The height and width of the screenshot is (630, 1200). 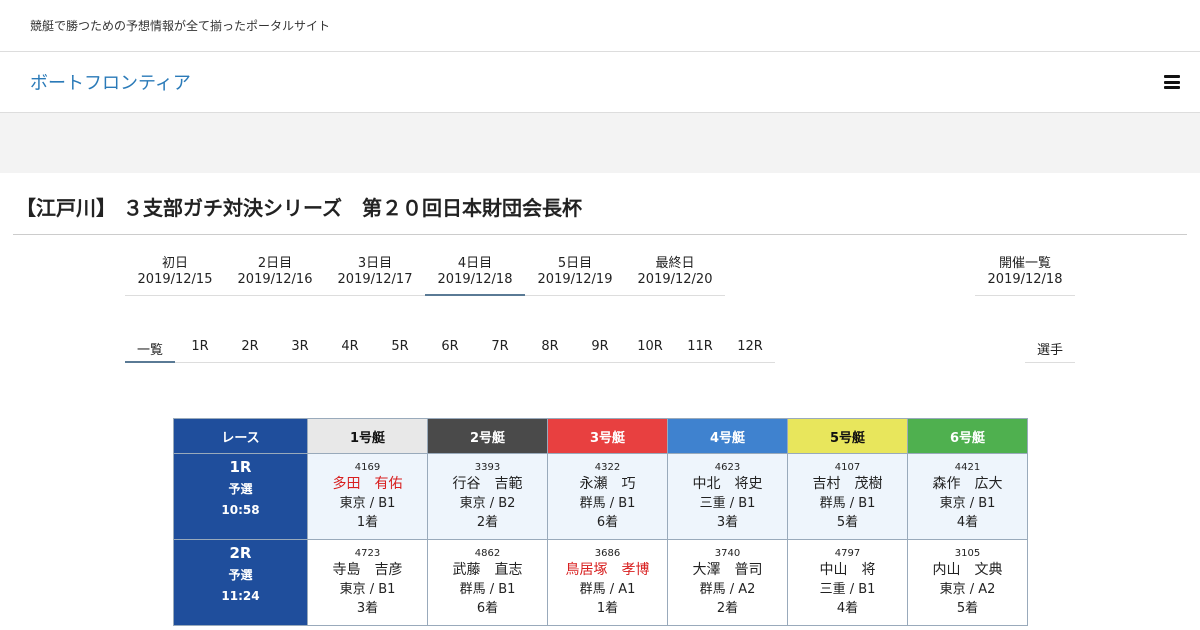 I want to click on day-tab: 最終日 2019/12/20, so click(x=675, y=274).